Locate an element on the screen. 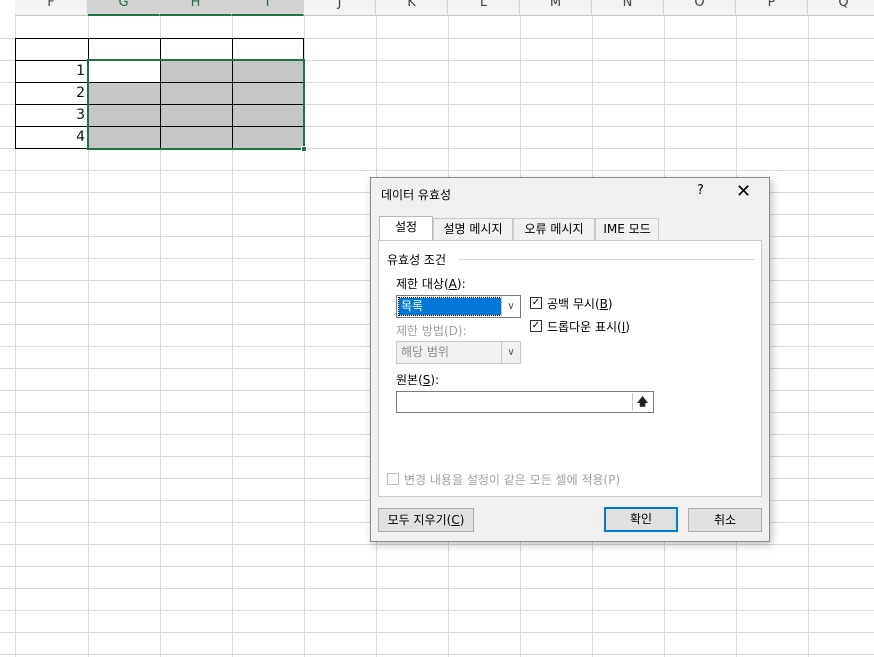 The height and width of the screenshot is (657, 874). dialog-title: 데이터 유효성 is located at coordinates (416, 195).